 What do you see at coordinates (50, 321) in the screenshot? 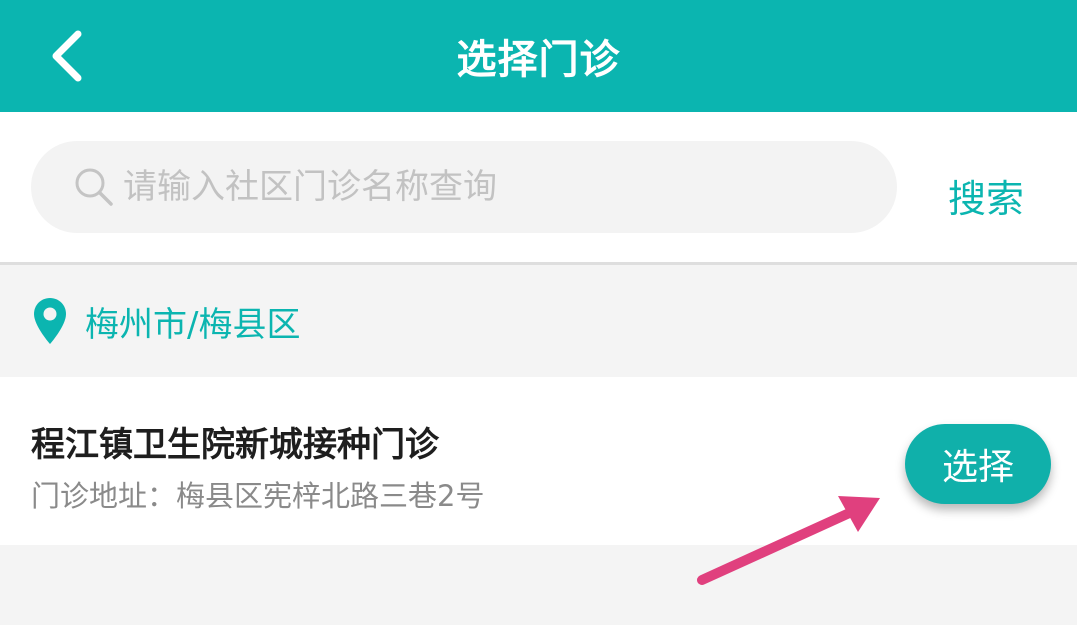
I see `map-pin-icon` at bounding box center [50, 321].